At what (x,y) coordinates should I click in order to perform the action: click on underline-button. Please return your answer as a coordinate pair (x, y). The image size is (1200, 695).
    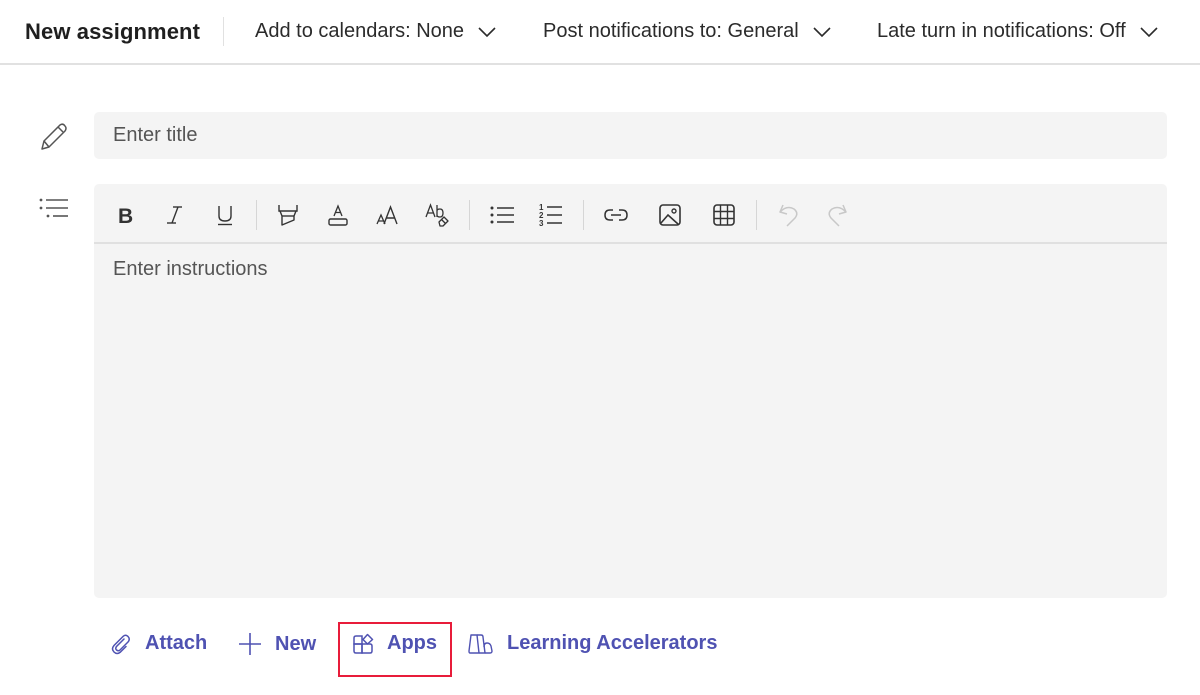
    Looking at the image, I should click on (225, 215).